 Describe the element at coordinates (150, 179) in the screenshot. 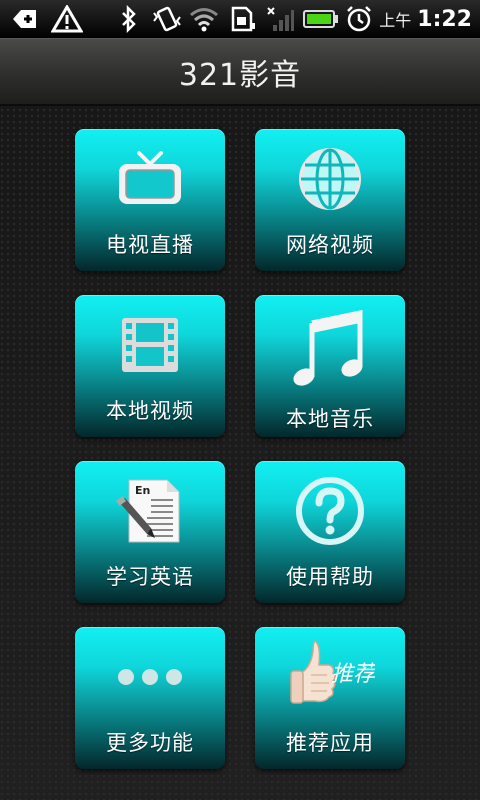

I see `tv-icon` at that location.